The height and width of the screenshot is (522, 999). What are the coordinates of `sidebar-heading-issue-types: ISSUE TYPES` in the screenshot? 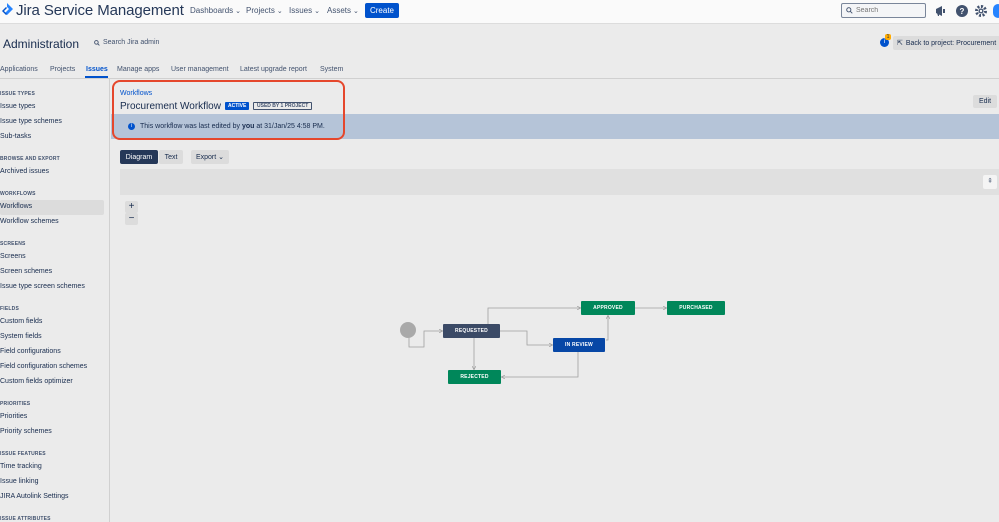 It's located at (17, 94).